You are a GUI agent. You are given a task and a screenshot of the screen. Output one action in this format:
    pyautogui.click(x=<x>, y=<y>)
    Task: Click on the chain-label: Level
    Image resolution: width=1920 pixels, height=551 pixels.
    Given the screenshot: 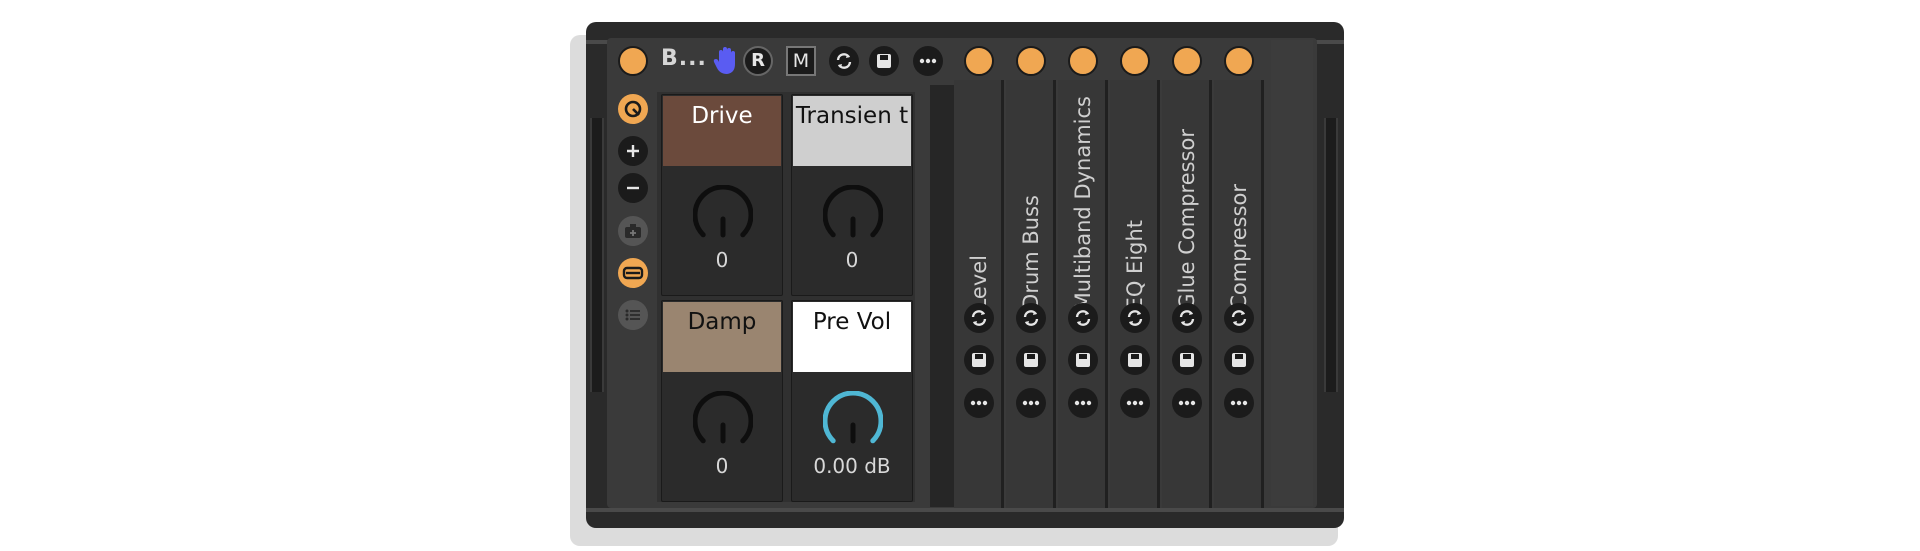 What is the action you would take?
    pyautogui.click(x=979, y=282)
    